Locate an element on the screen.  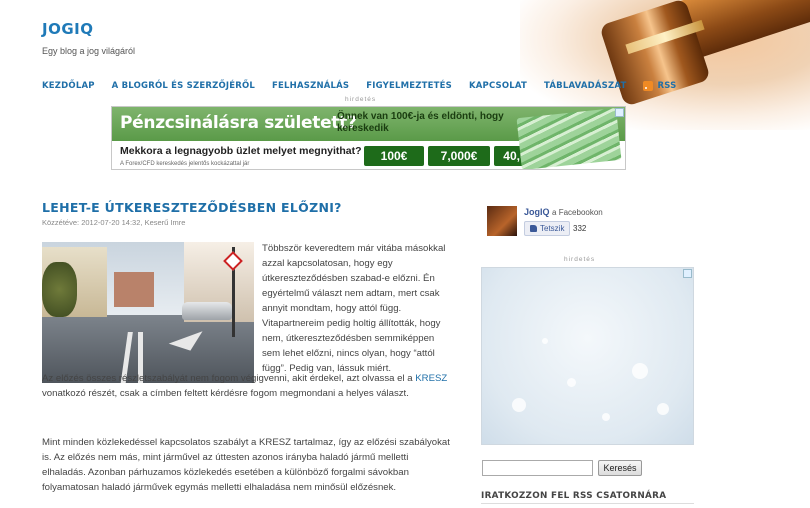
nav-item-about: A BLOGRÓL ÉS SZERZŐJÉRŐL is located at coordinates (183, 86).